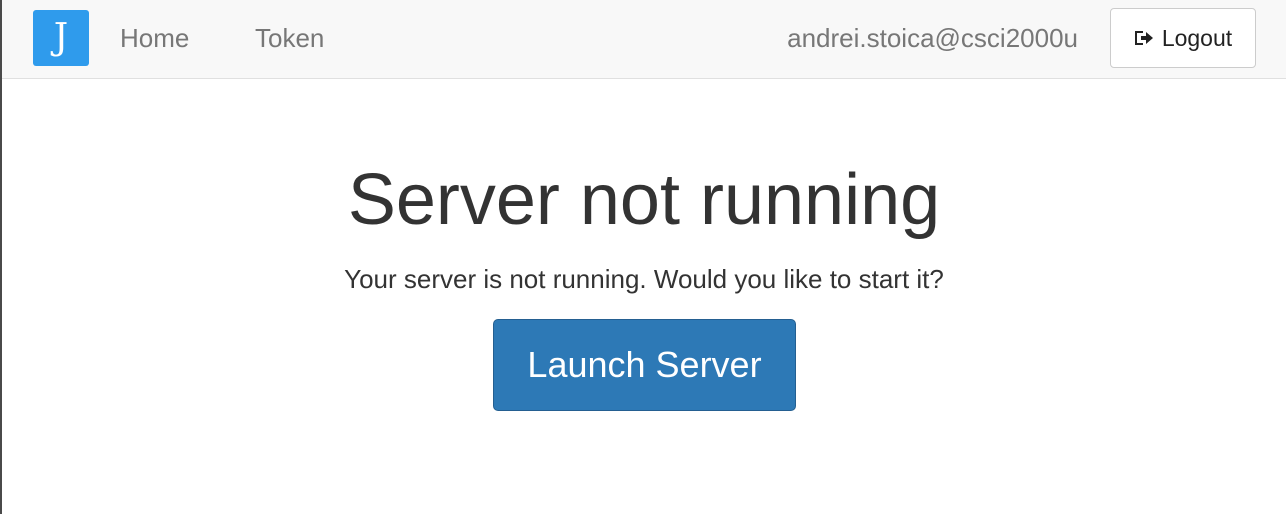 The height and width of the screenshot is (514, 1286). What do you see at coordinates (1143, 38) in the screenshot?
I see `sign-out-icon` at bounding box center [1143, 38].